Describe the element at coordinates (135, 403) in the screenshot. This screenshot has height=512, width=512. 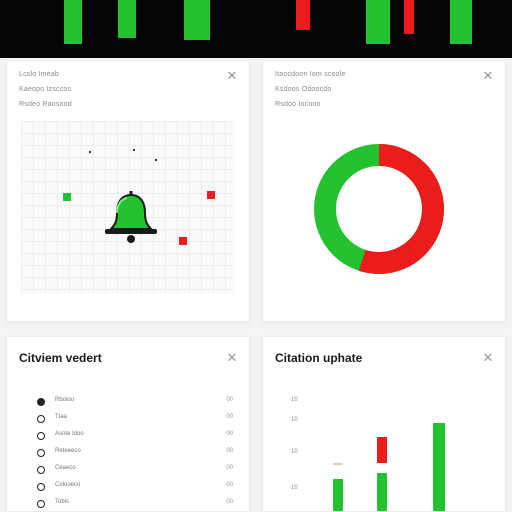
I see `list-item: Rboioo 00` at that location.